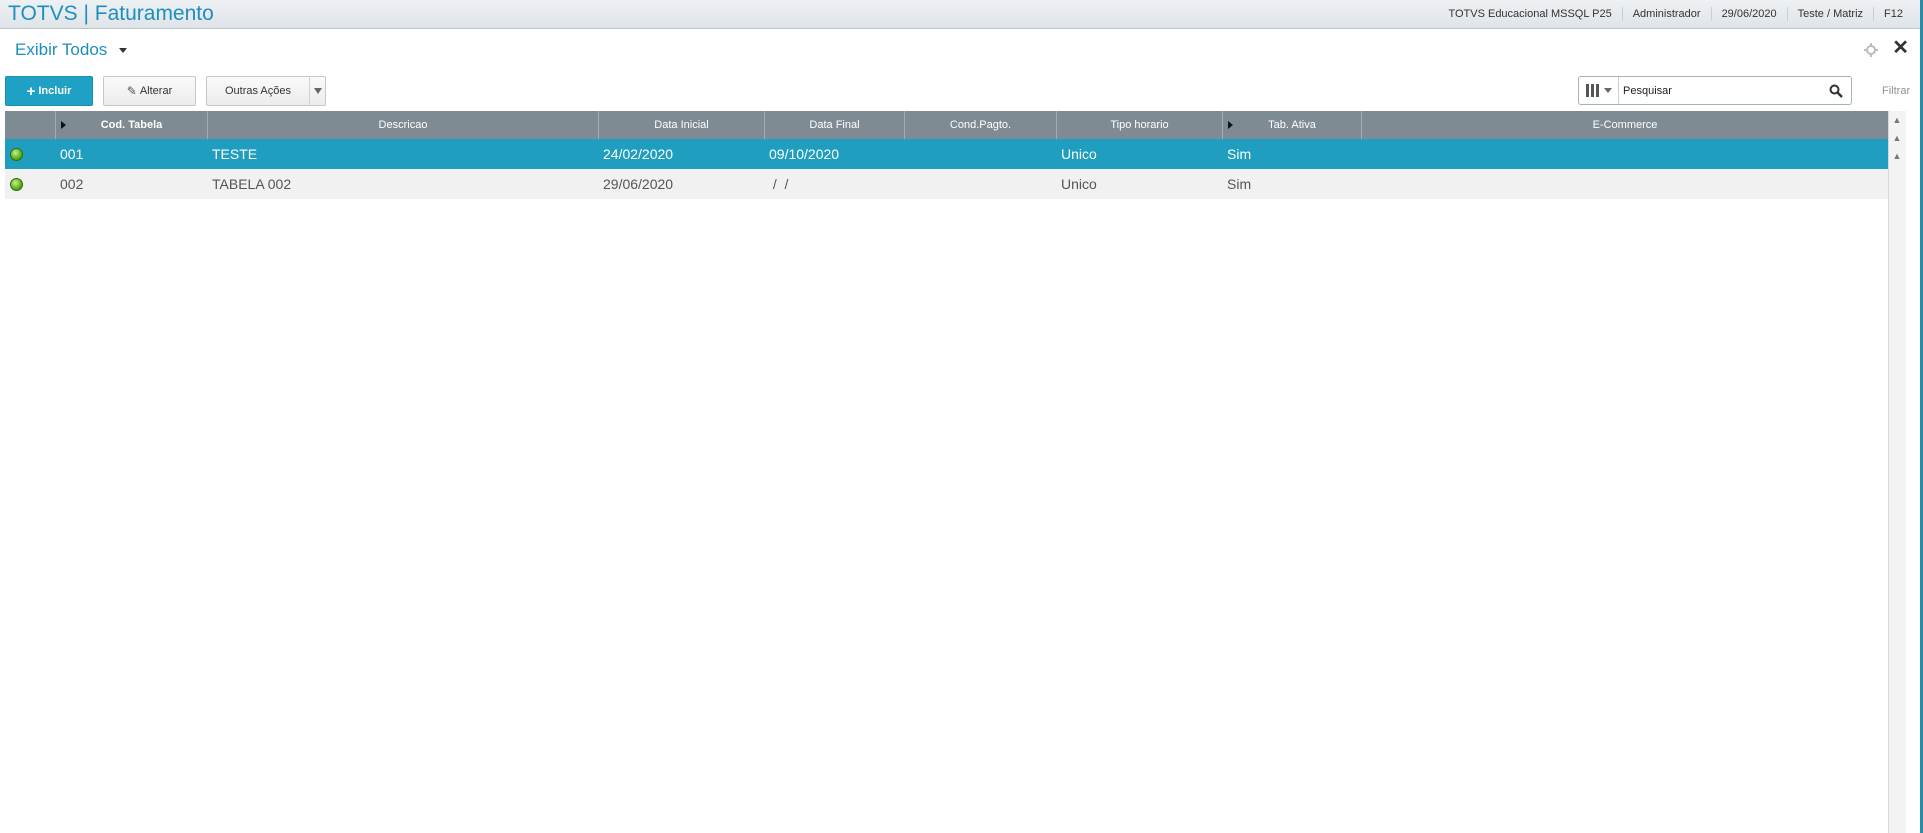 The image size is (1923, 833). I want to click on cell-cod: 002, so click(72, 184).